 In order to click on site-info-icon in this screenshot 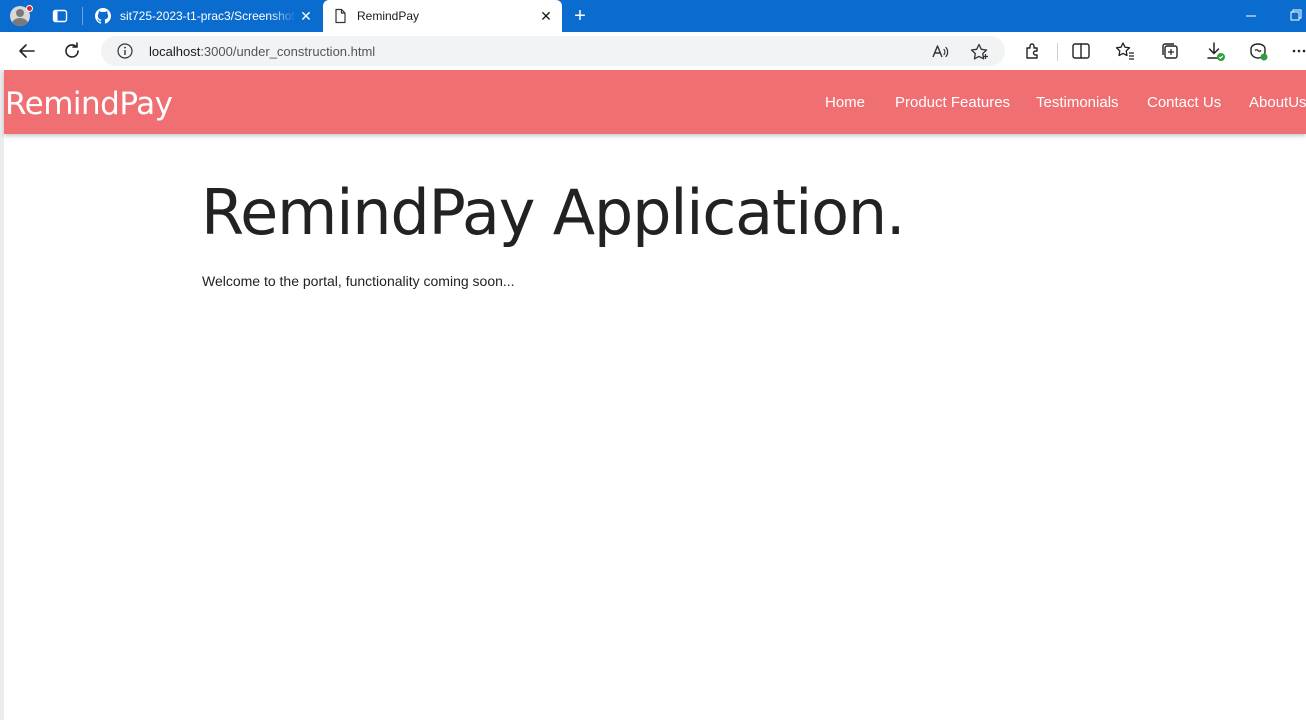, I will do `click(125, 51)`.